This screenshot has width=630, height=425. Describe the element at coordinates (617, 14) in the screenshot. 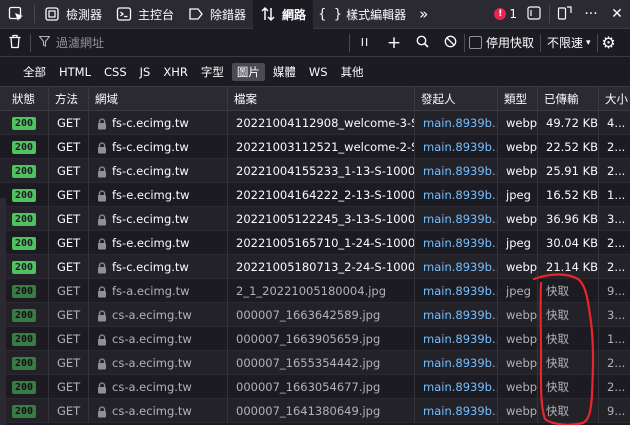

I see `close-devtools-button: ✕` at that location.